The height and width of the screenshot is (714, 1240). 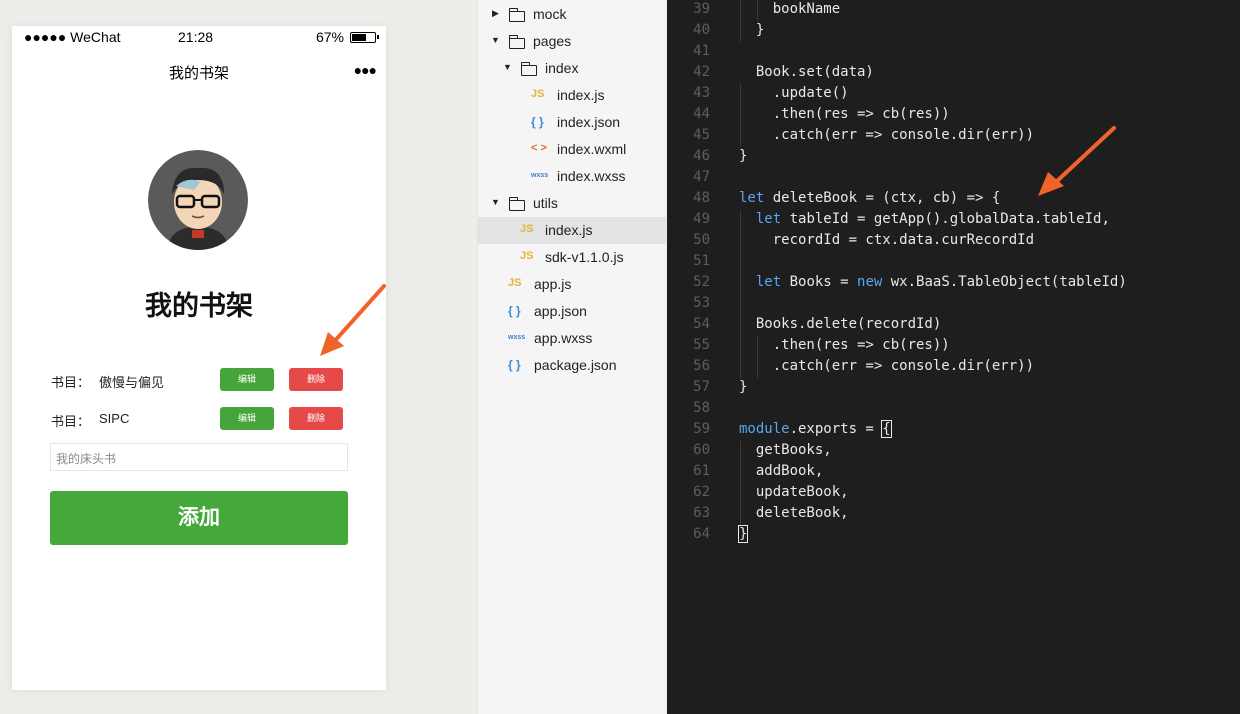 I want to click on line-number: 61, so click(x=701, y=471).